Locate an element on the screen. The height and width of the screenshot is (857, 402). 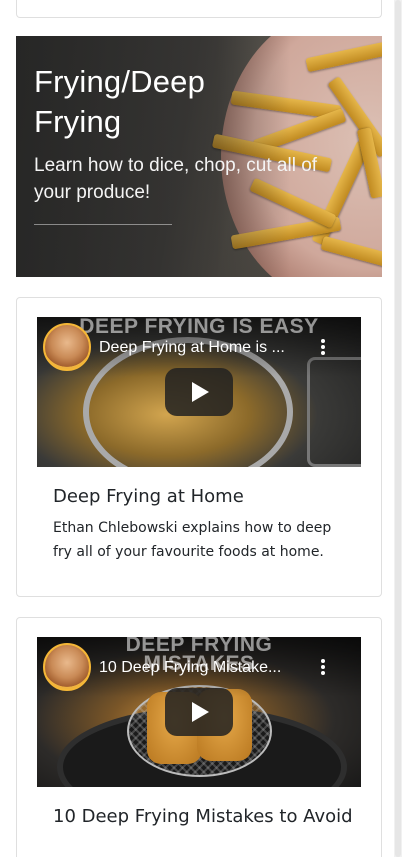
hero-divider is located at coordinates (103, 224).